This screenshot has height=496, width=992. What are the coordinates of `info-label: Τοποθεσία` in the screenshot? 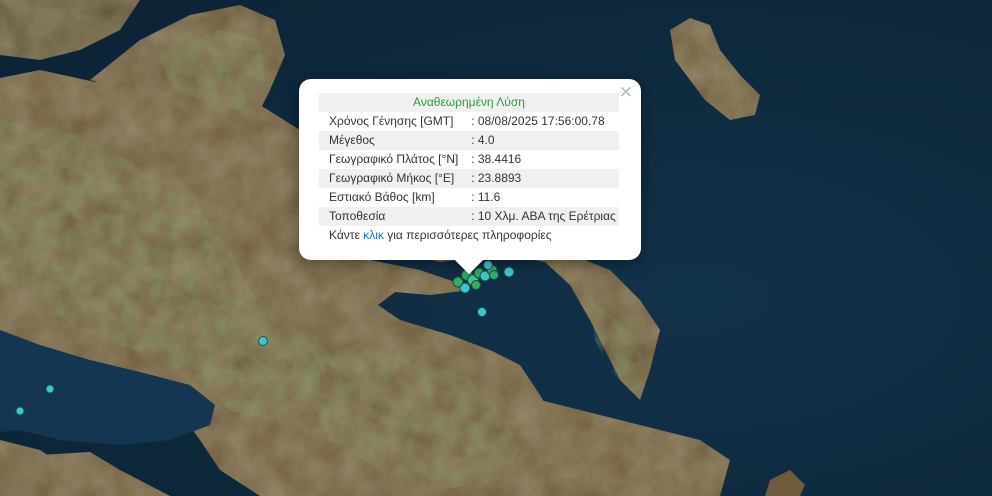 It's located at (390, 216).